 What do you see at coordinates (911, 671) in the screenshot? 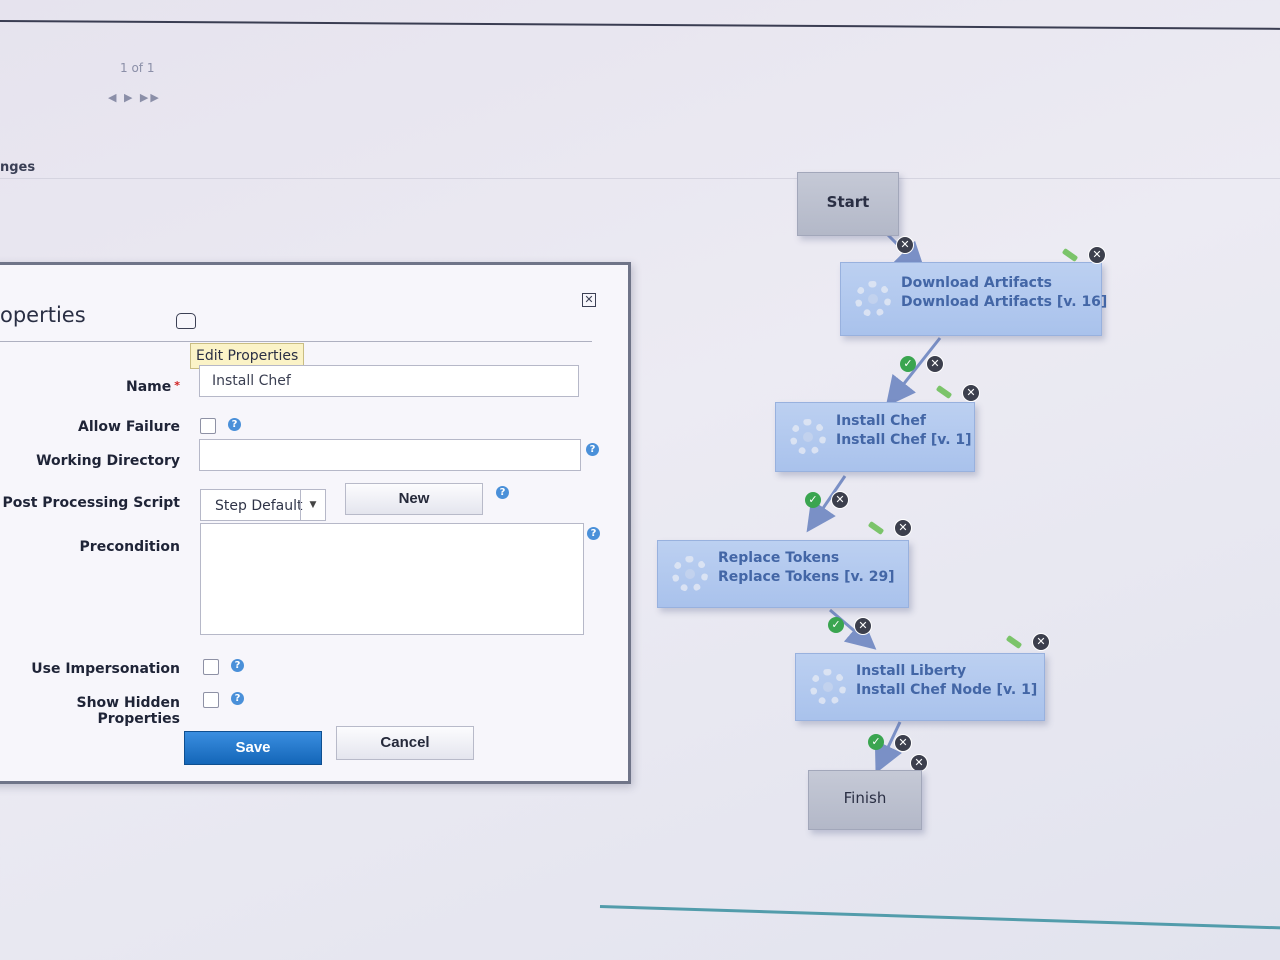
I see `step-title: Install Liberty` at bounding box center [911, 671].